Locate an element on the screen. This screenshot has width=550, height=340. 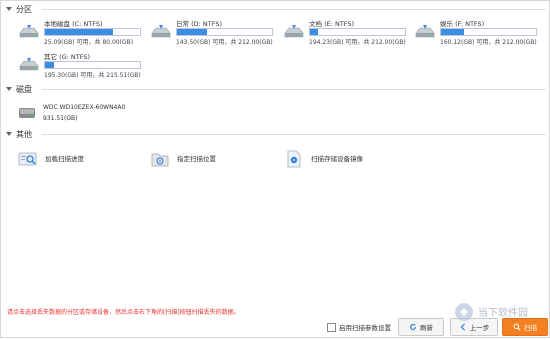
section-header-disks: 磁盘 is located at coordinates (276, 89).